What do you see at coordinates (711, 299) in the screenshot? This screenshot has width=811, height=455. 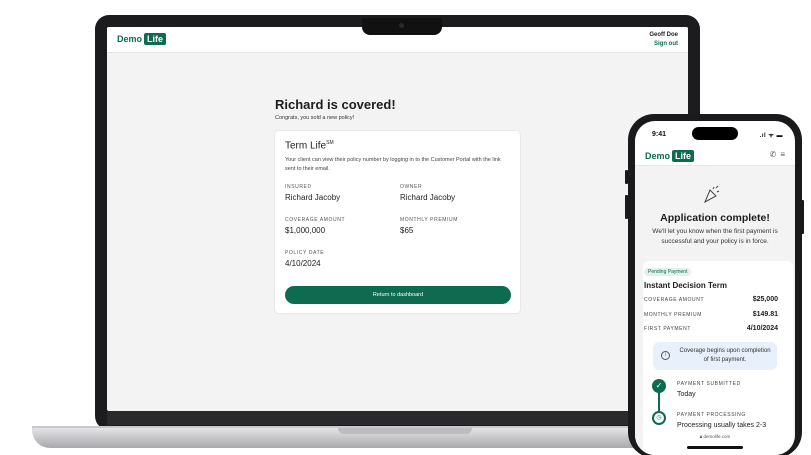 I see `summary-row: COVERAGE AMOUNT $25,000` at bounding box center [711, 299].